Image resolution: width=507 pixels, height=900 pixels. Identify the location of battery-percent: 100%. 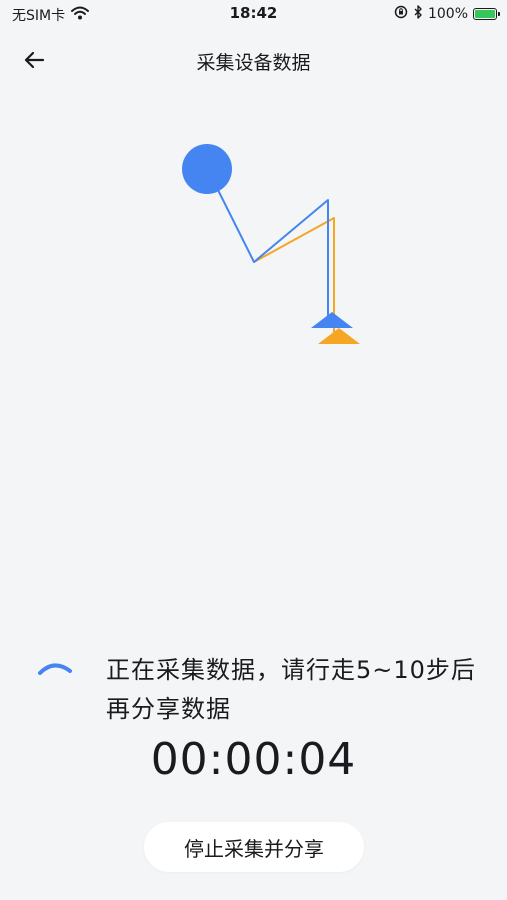
(447, 14).